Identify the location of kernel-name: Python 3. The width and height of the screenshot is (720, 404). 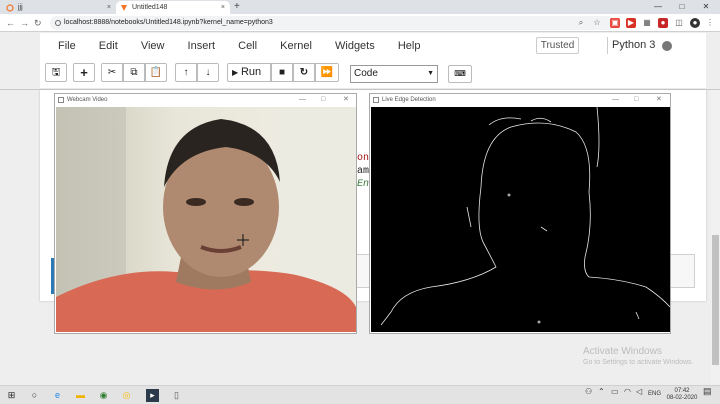
(631, 45).